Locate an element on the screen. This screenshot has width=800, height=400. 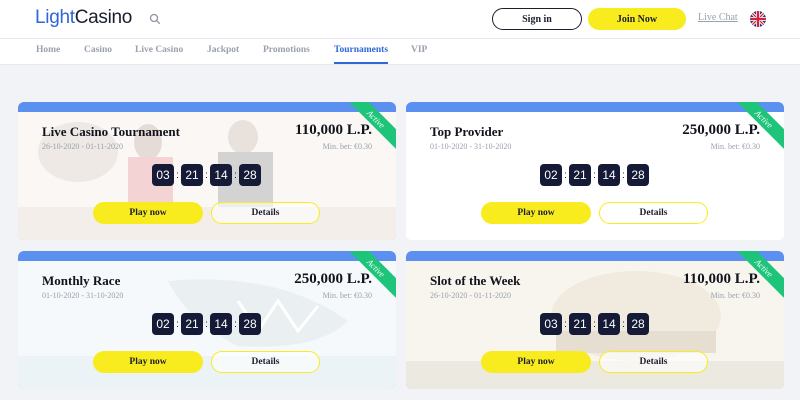
nav-home: Home is located at coordinates (48, 50).